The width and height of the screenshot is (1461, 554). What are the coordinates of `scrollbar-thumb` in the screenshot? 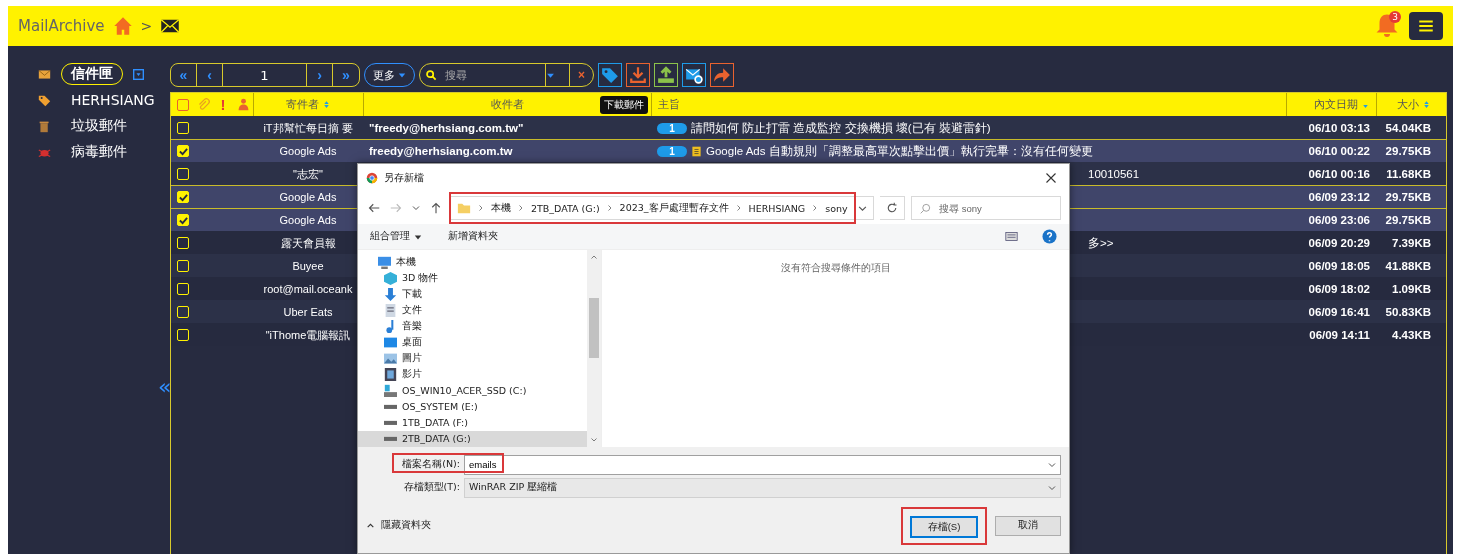 It's located at (594, 328).